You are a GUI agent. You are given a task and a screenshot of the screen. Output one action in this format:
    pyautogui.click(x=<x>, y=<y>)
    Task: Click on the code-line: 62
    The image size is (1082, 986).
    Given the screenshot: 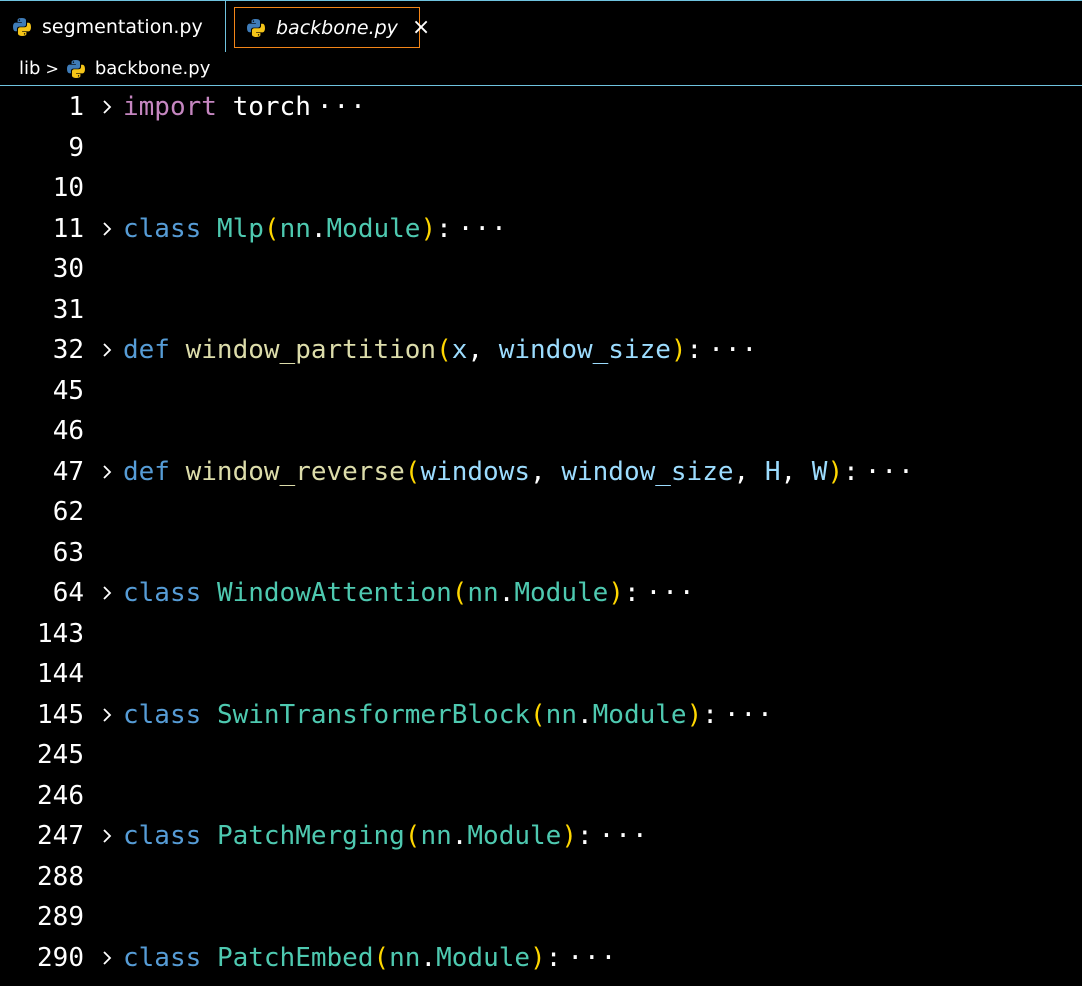 What is the action you would take?
    pyautogui.click(x=541, y=512)
    